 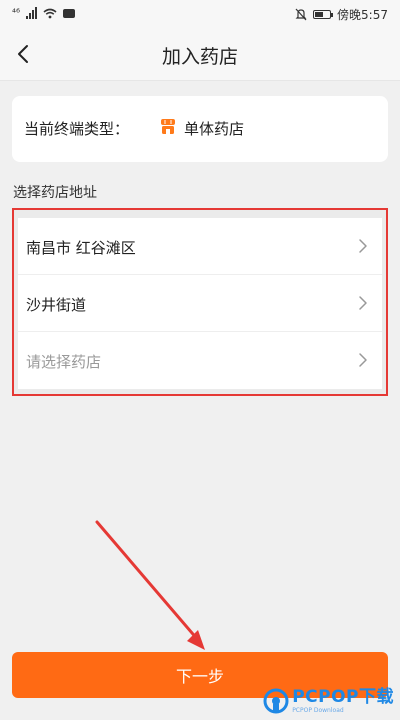 I want to click on wifi-icon, so click(x=50, y=13).